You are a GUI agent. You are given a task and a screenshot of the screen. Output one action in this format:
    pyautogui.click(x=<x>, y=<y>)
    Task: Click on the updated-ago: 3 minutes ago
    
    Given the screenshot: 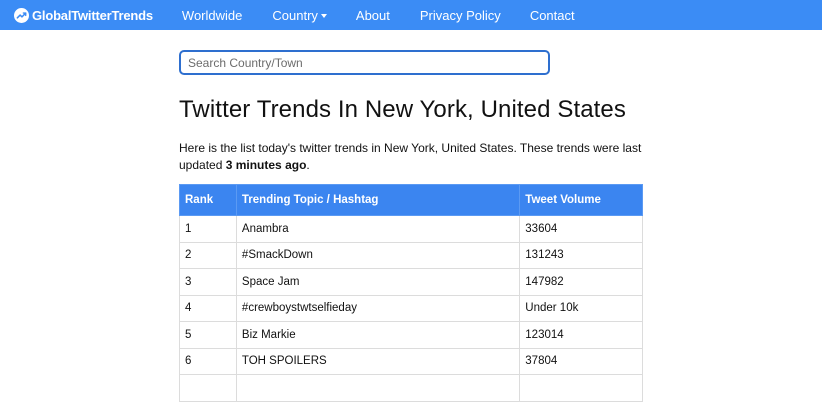 What is the action you would take?
    pyautogui.click(x=266, y=165)
    